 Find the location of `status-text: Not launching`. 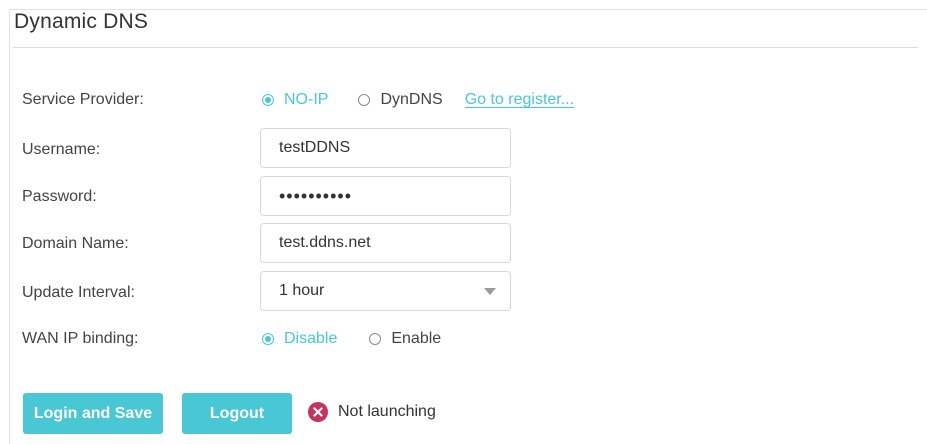

status-text: Not launching is located at coordinates (387, 411).